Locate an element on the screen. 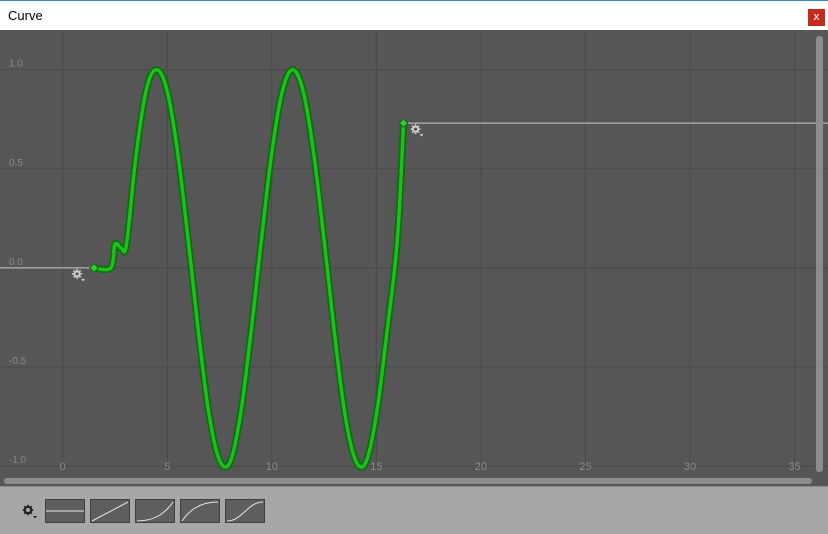  preset-ease-out-button is located at coordinates (200, 511).